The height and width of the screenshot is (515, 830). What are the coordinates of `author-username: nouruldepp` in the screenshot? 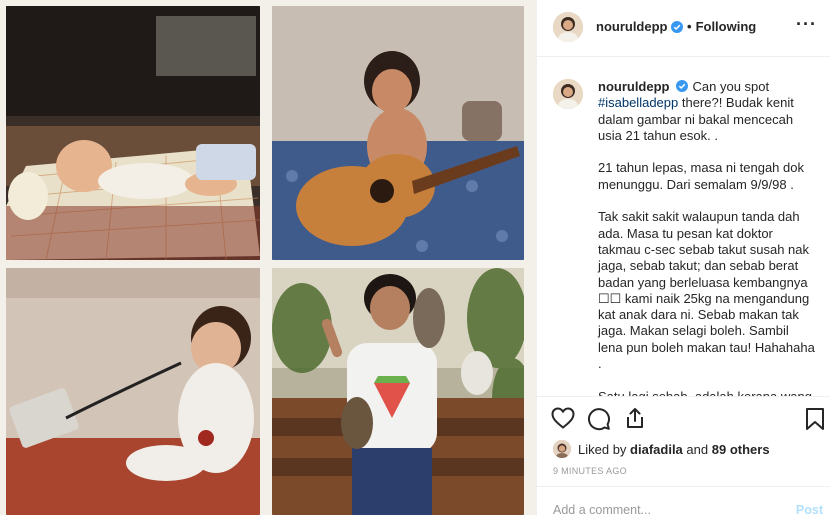 It's located at (632, 26).